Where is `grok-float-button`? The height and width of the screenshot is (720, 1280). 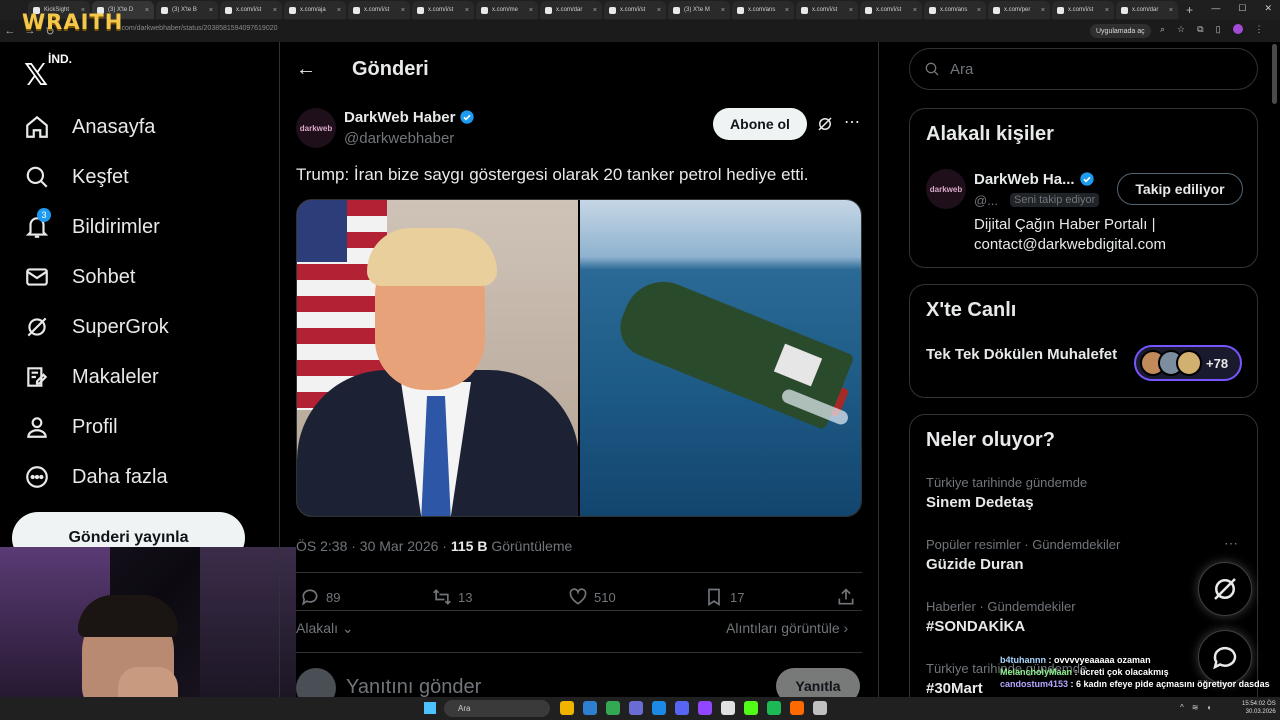 grok-float-button is located at coordinates (1225, 589).